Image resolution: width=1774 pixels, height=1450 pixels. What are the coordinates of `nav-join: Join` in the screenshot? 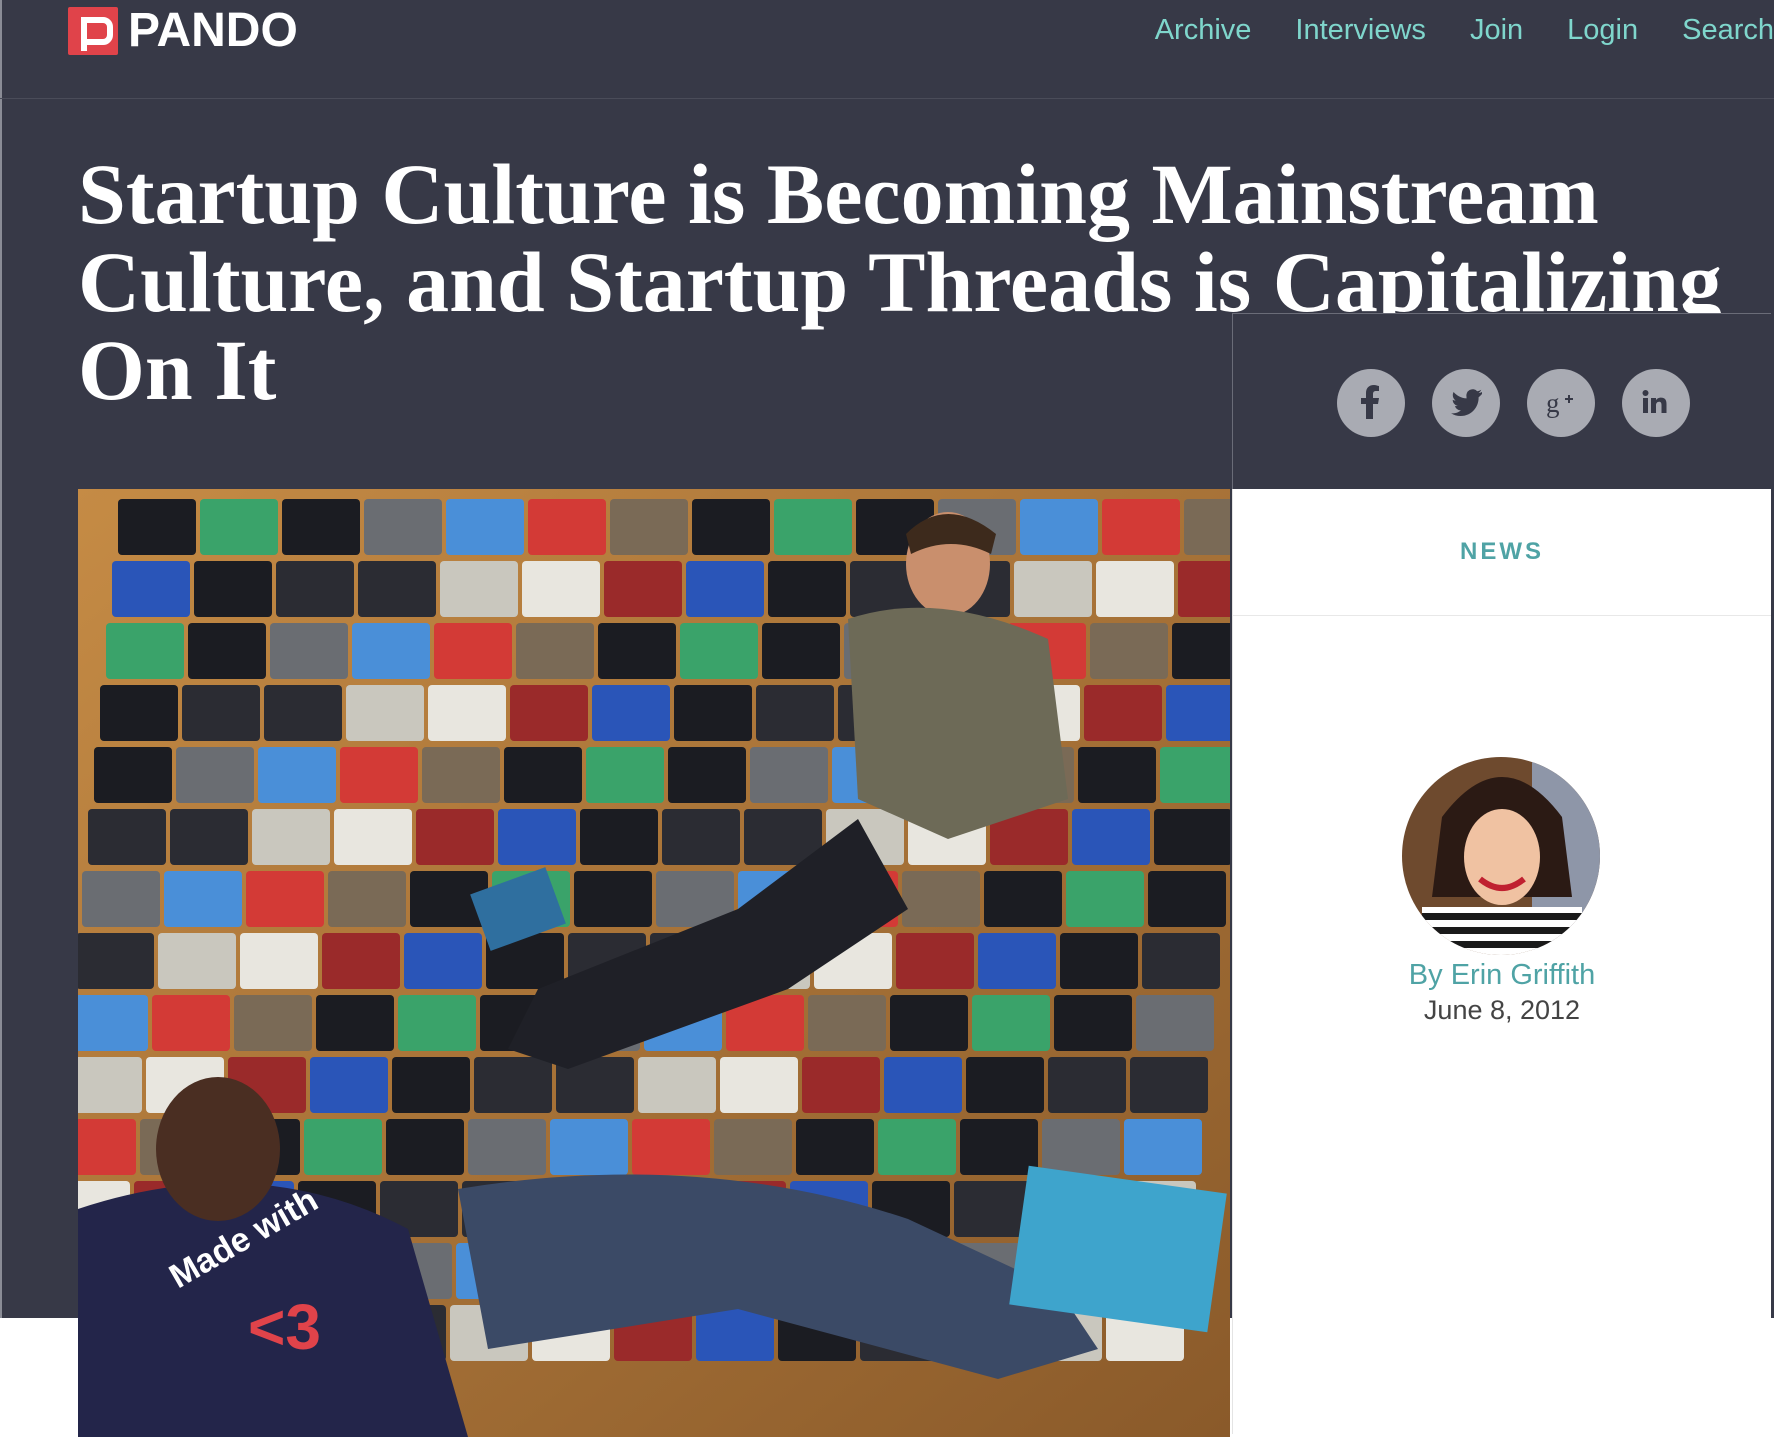 It's located at (1496, 30).